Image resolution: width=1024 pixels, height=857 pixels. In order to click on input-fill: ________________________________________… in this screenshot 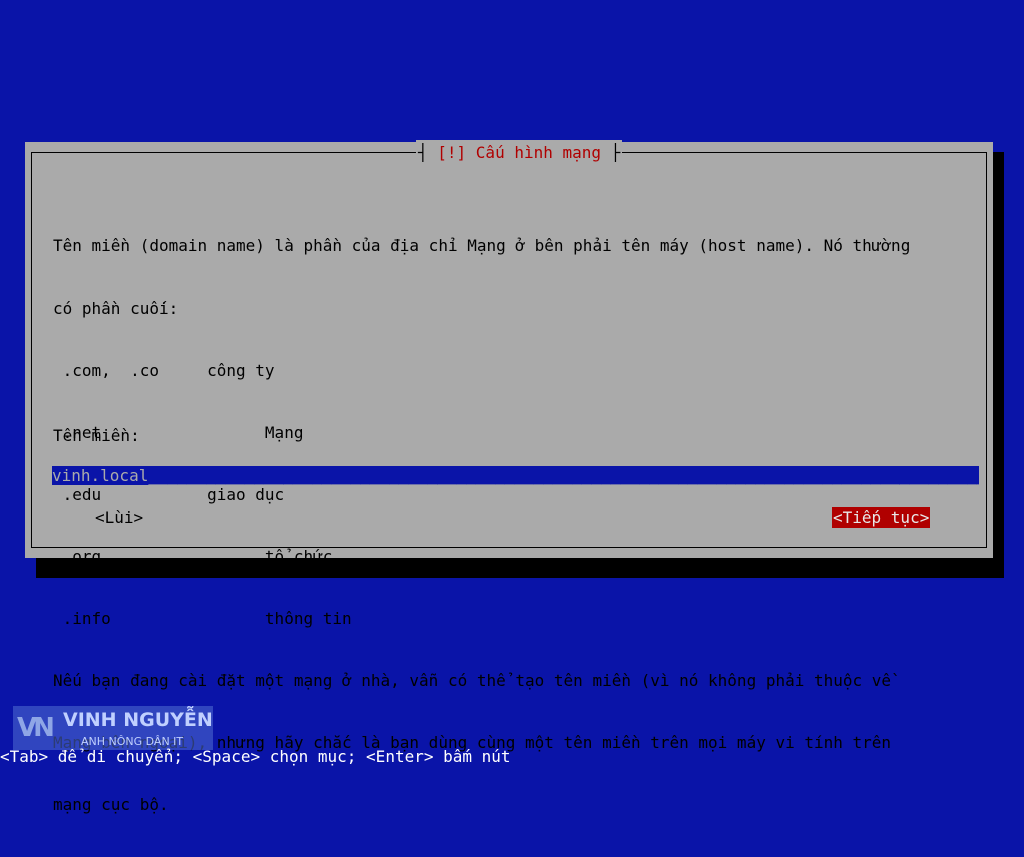, I will do `click(563, 475)`.